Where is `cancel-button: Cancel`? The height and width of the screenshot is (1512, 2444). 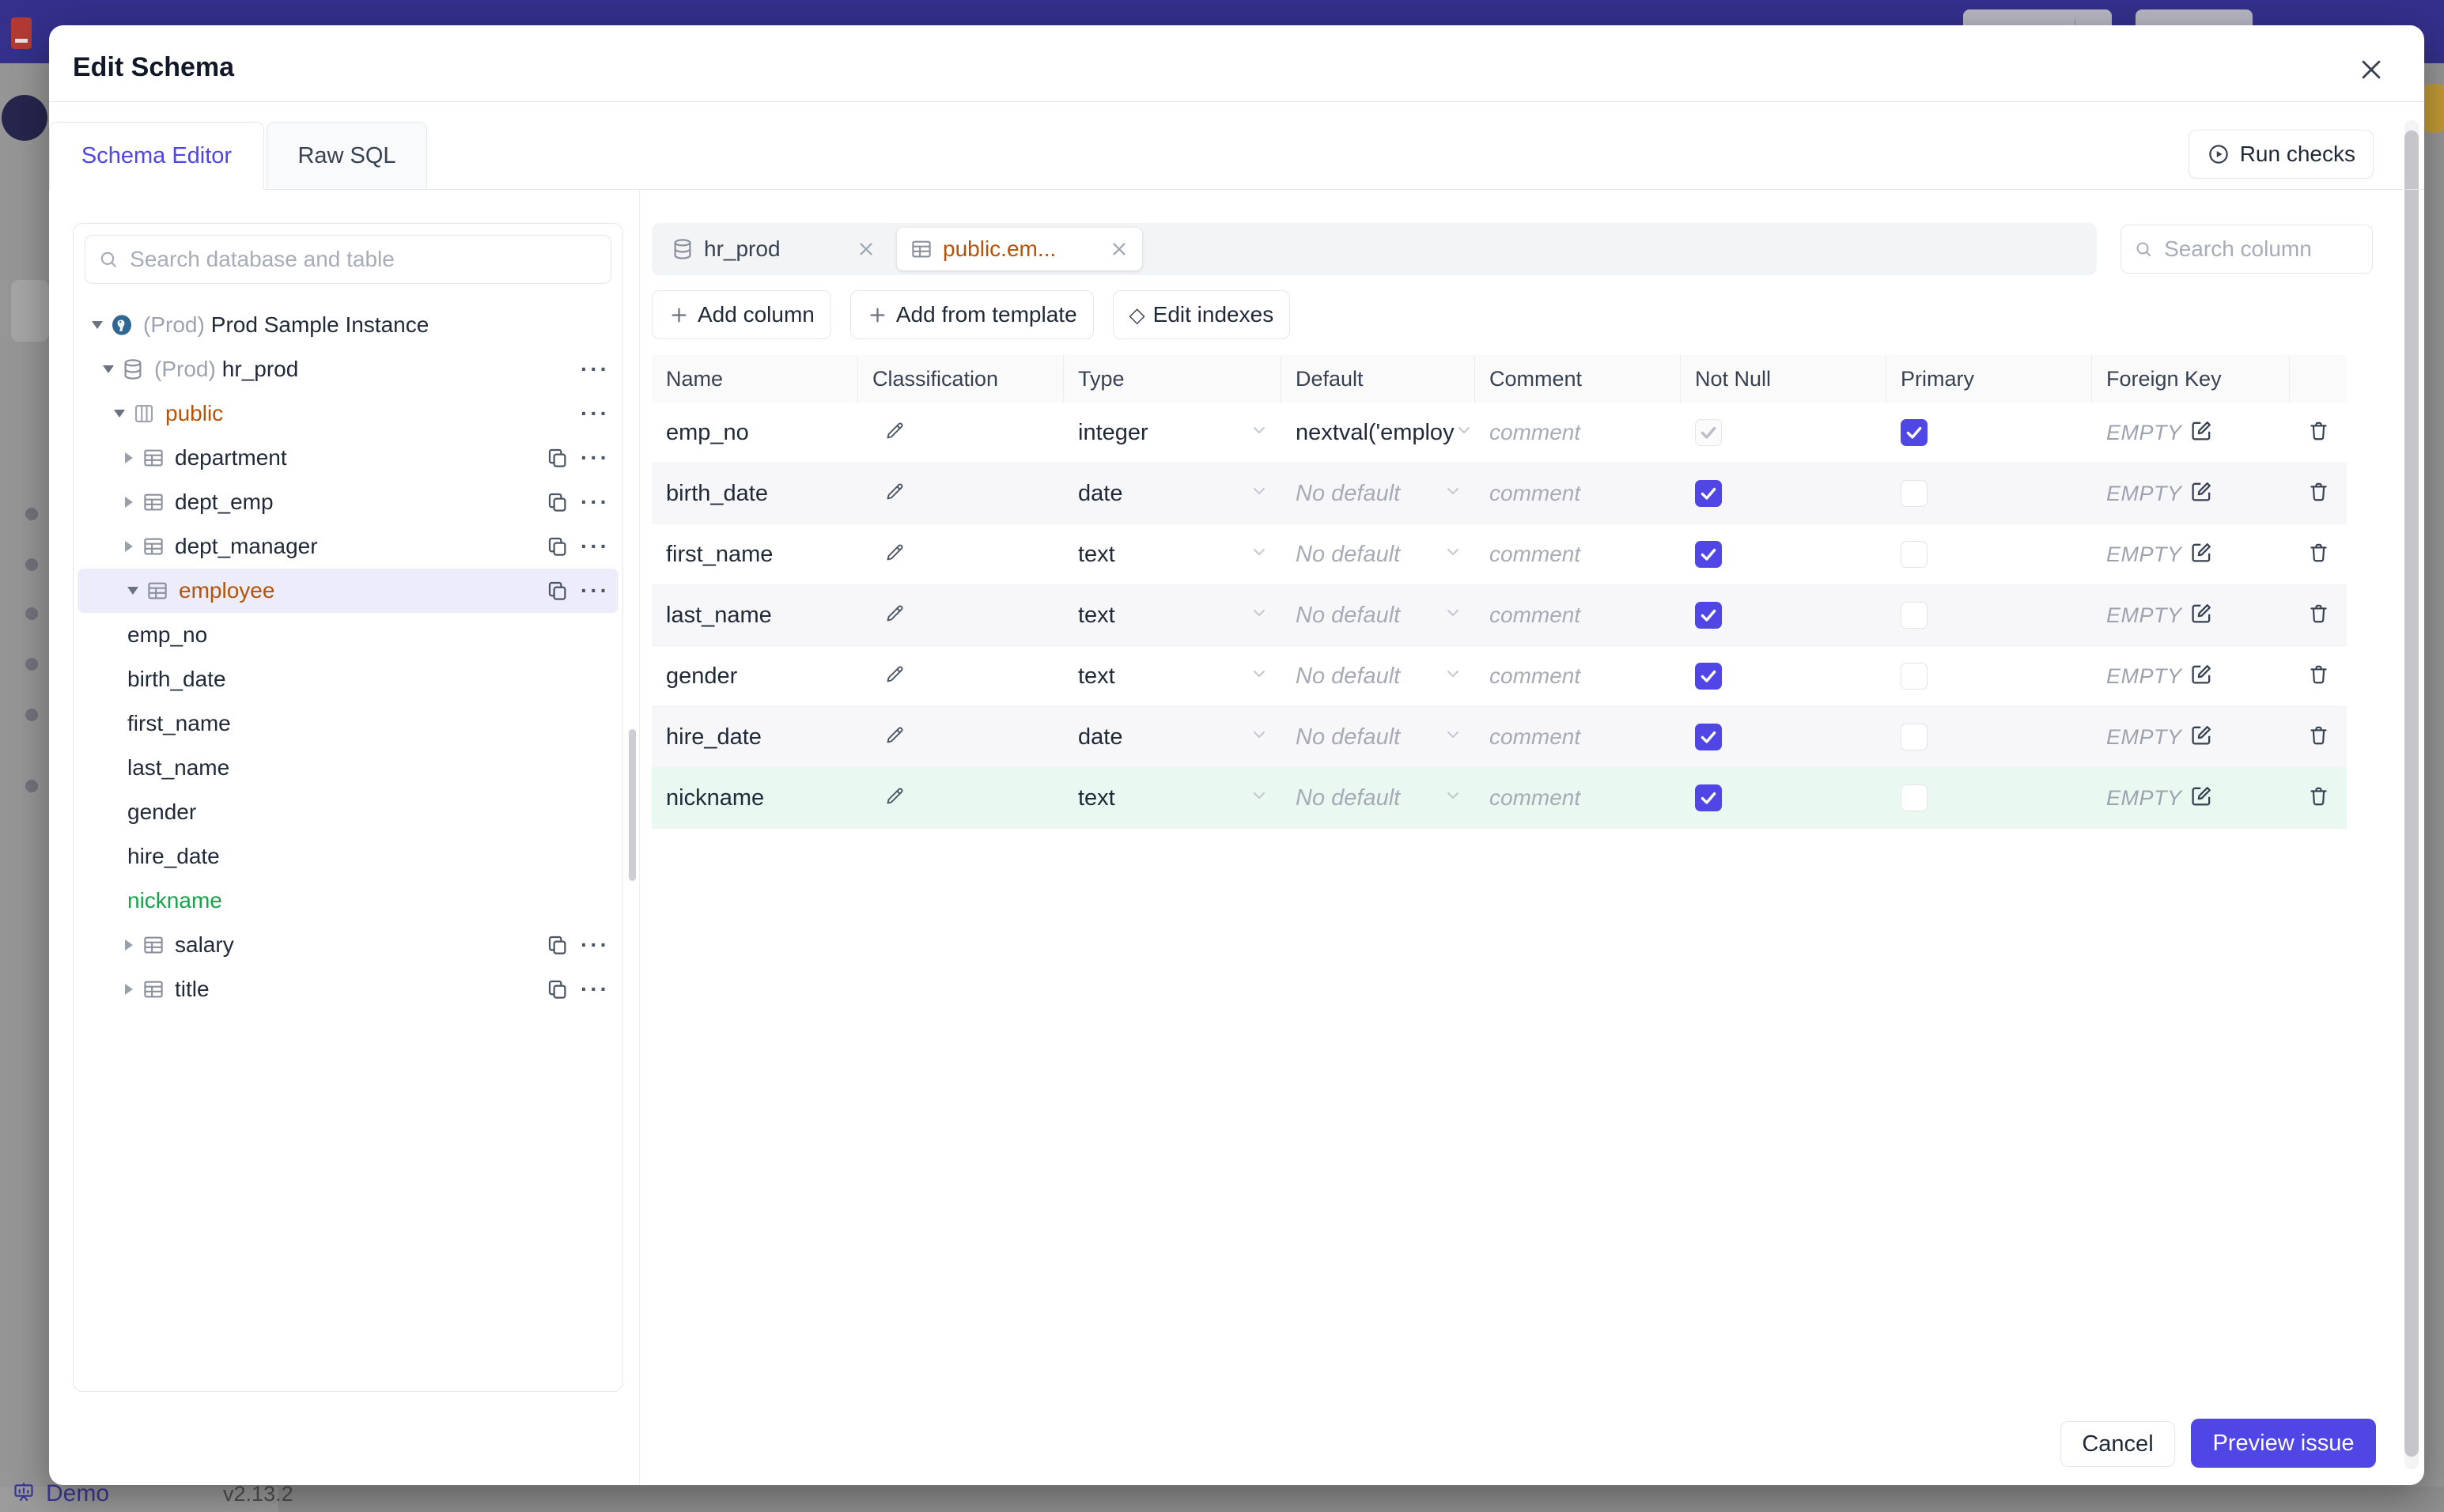 cancel-button: Cancel is located at coordinates (2117, 1444).